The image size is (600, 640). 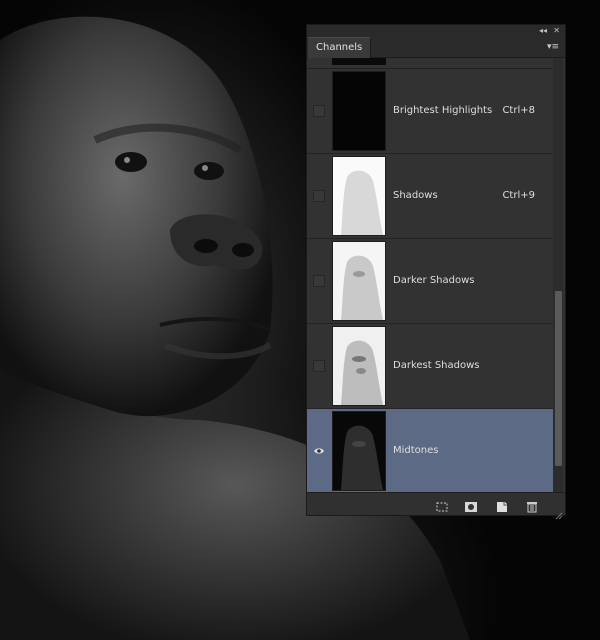 I want to click on channel-list-scrollbar, so click(x=558, y=278).